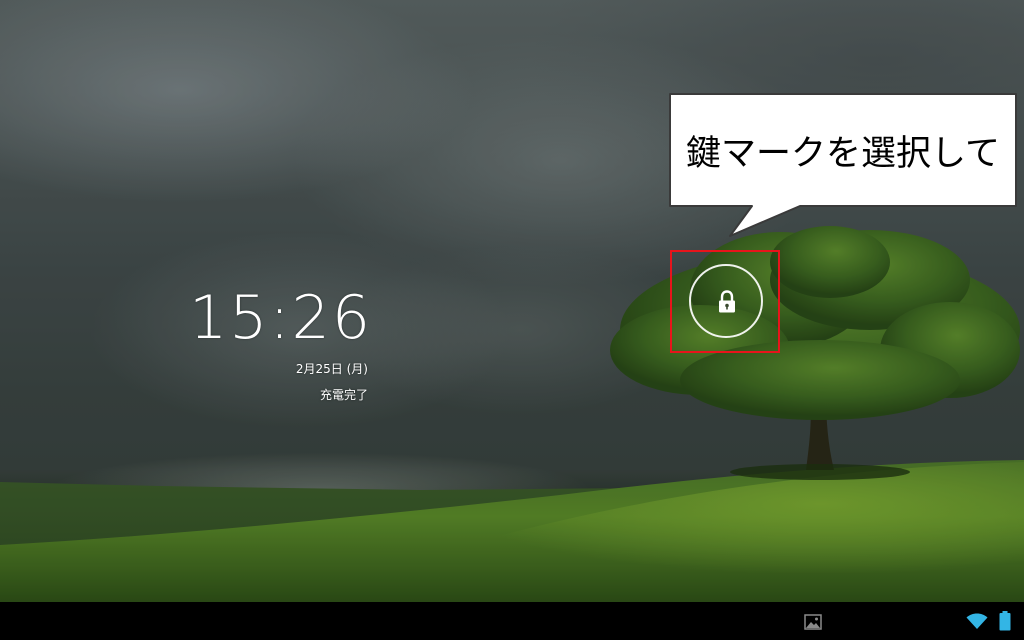 Image resolution: width=1024 pixels, height=640 pixels. What do you see at coordinates (280, 318) in the screenshot?
I see `lockscreen-clock: 15:26` at bounding box center [280, 318].